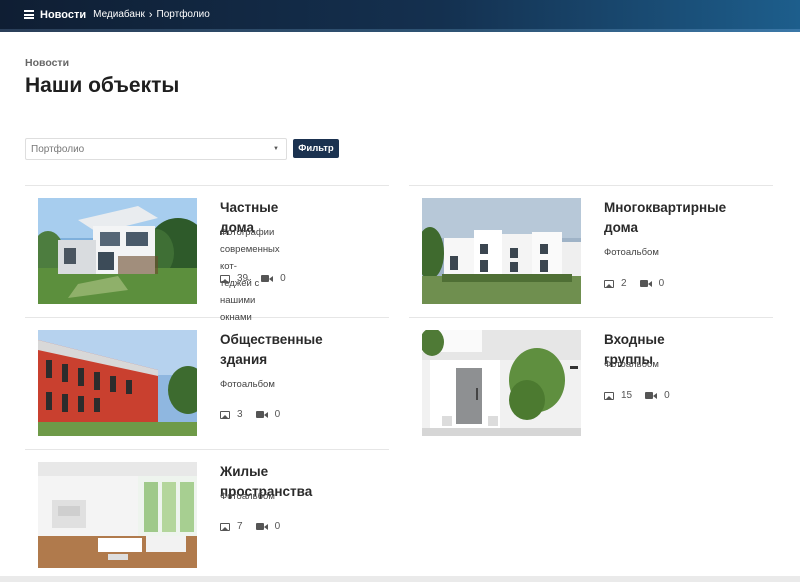 This screenshot has height=582, width=800. What do you see at coordinates (47, 63) in the screenshot?
I see `section-label: Новости` at bounding box center [47, 63].